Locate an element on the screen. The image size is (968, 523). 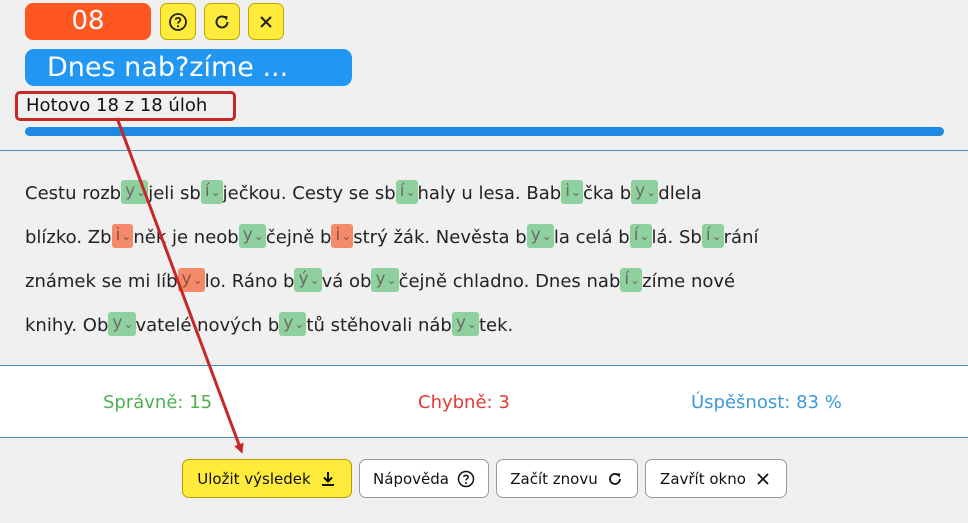
exercise-text-segment: tů stěhovali náb is located at coordinates (379, 325).